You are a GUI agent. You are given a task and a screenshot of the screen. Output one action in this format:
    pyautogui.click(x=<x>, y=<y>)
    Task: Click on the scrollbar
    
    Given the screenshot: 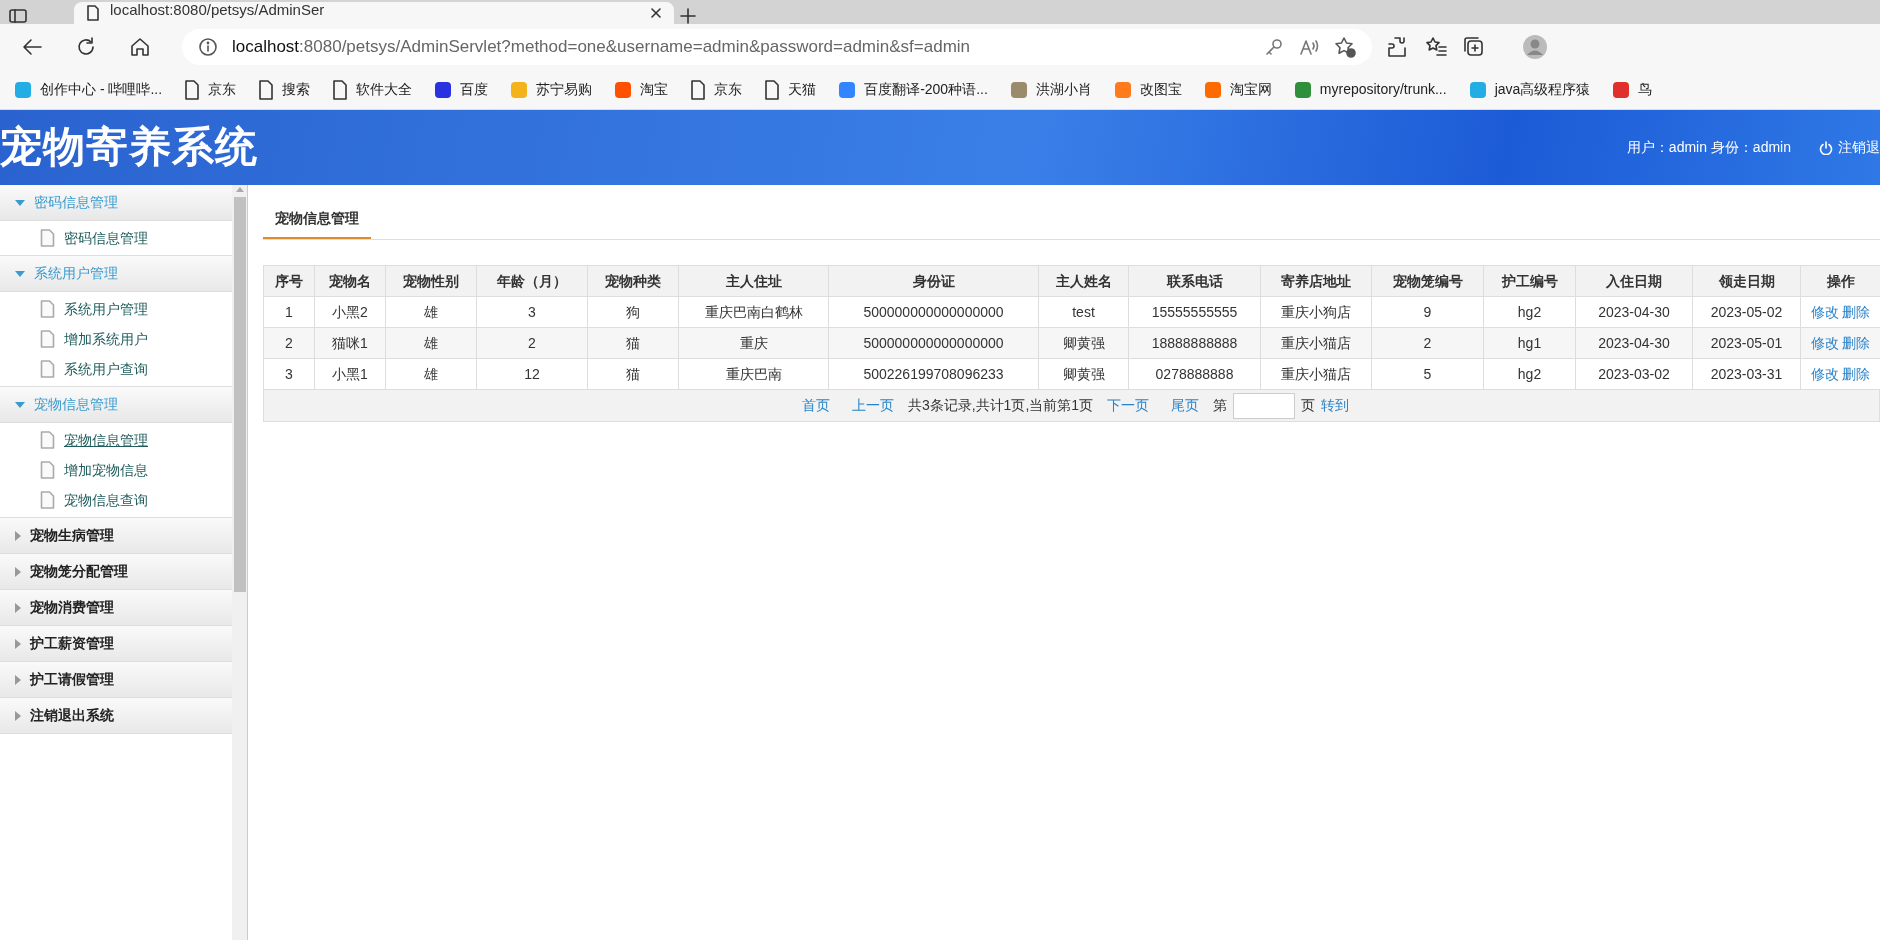 What is the action you would take?
    pyautogui.click(x=239, y=562)
    